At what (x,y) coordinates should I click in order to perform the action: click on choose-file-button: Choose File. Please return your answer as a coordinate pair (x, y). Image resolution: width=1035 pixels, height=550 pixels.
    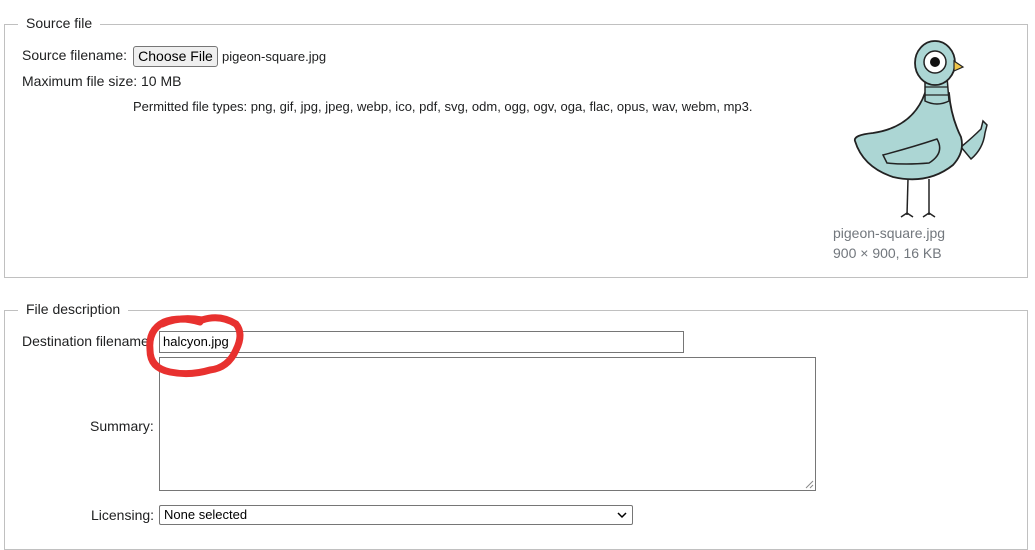
    Looking at the image, I should click on (175, 56).